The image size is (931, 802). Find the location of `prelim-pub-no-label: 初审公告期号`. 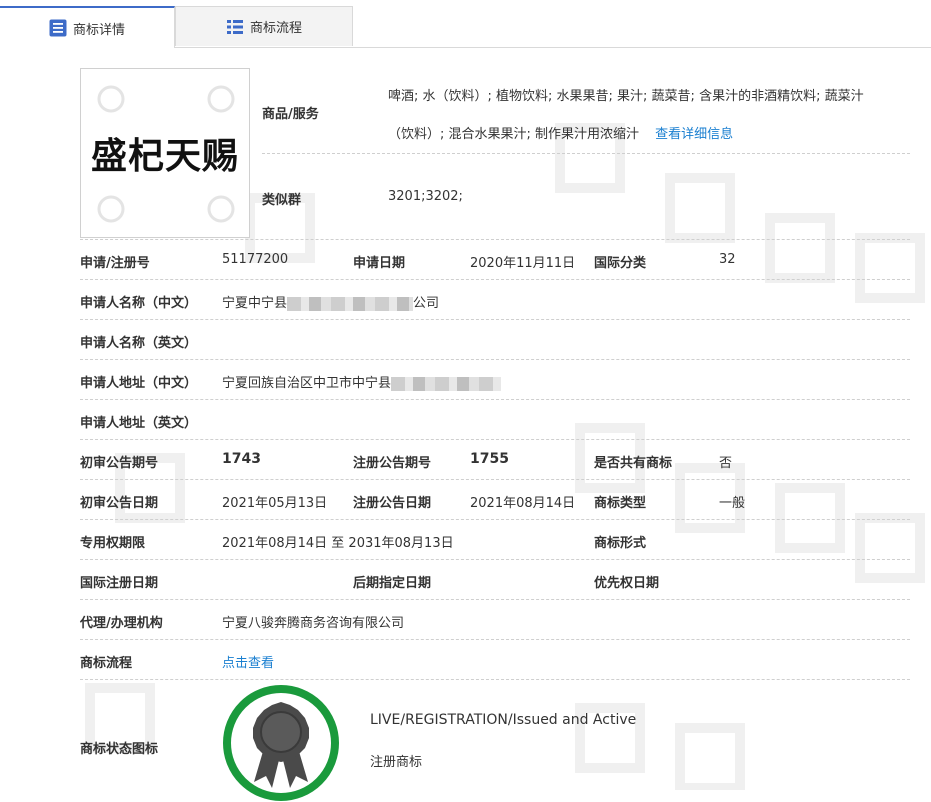

prelim-pub-no-label: 初审公告期号 is located at coordinates (119, 463).